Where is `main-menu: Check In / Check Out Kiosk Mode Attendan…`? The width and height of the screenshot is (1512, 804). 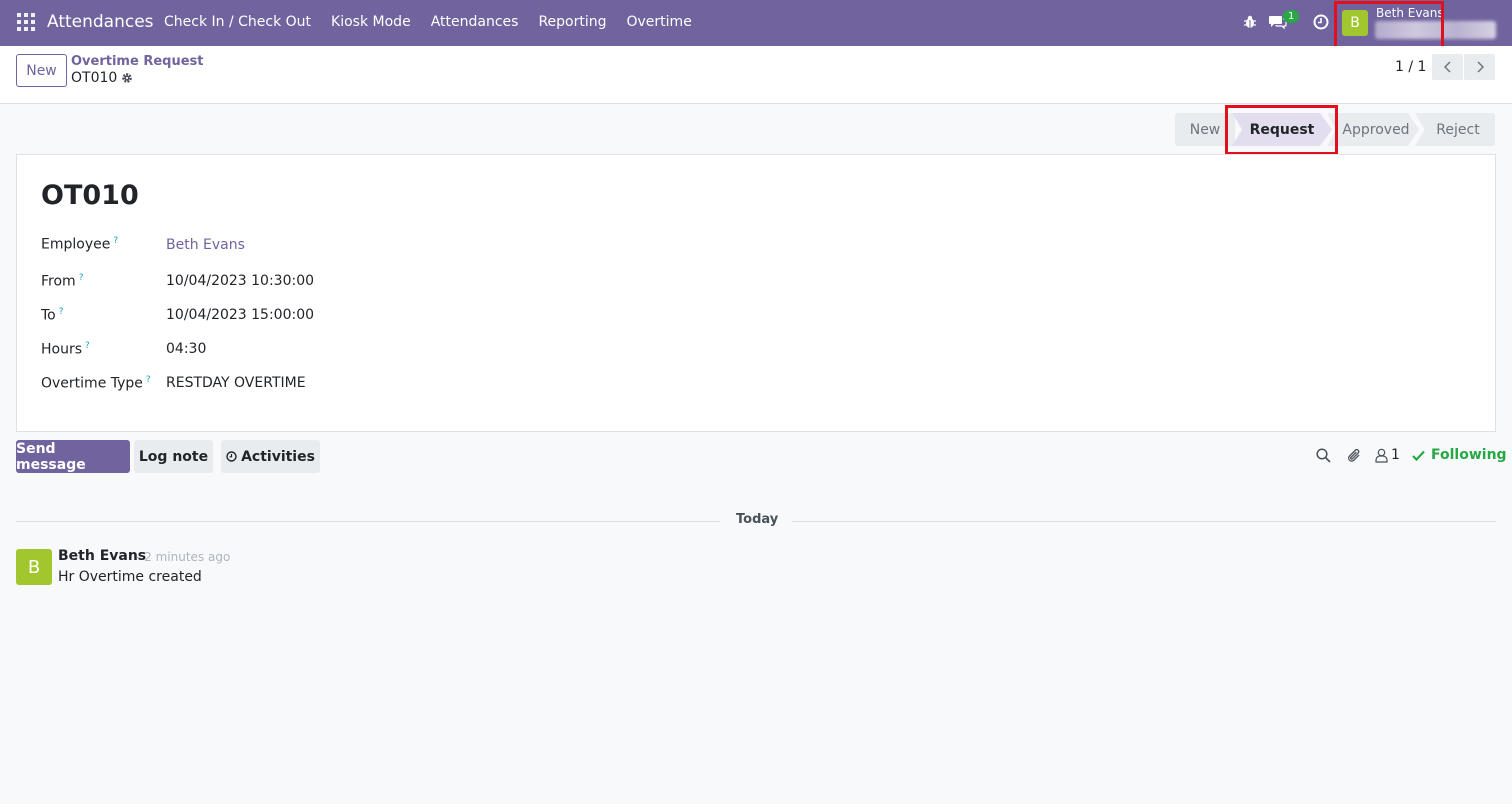 main-menu: Check In / Check Out Kiosk Mode Attendan… is located at coordinates (438, 22).